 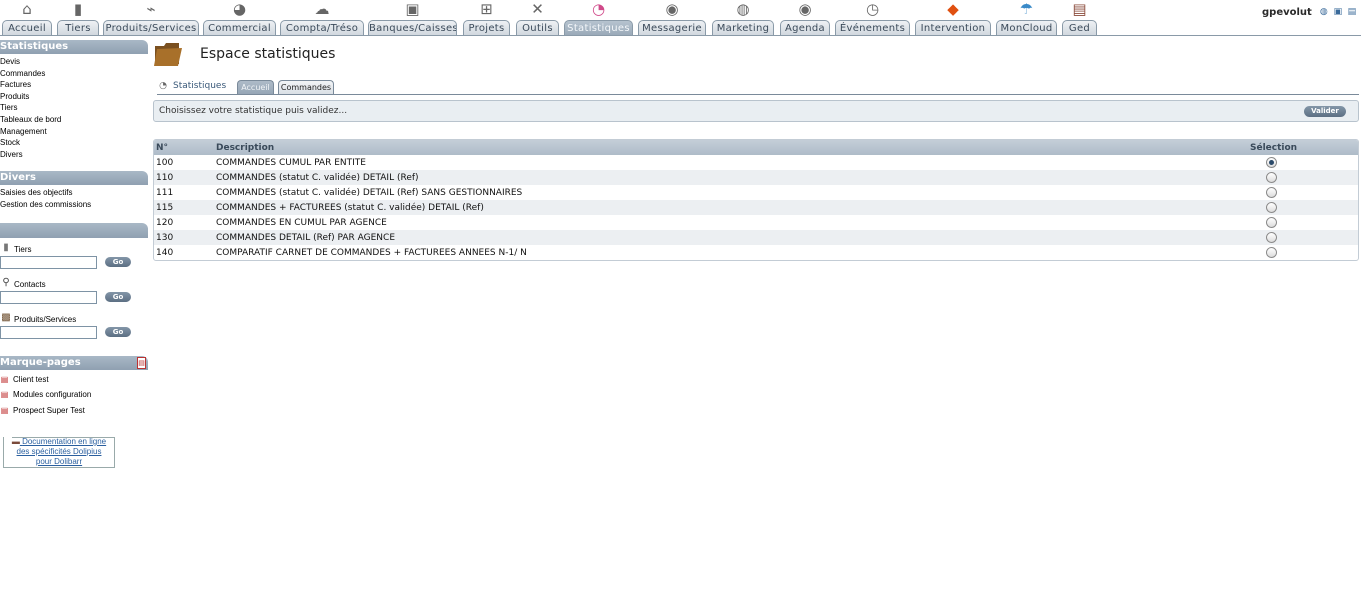 I want to click on tab-produits-services: ⌁ Produits/Services, so click(x=151, y=18).